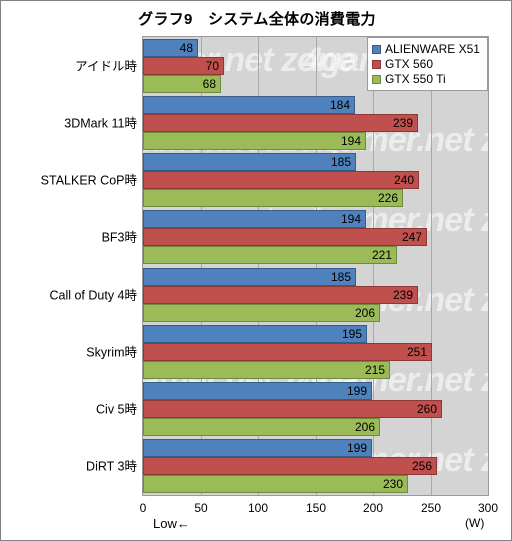 The image size is (512, 541). I want to click on category-label: Skyrim時, so click(111, 352).